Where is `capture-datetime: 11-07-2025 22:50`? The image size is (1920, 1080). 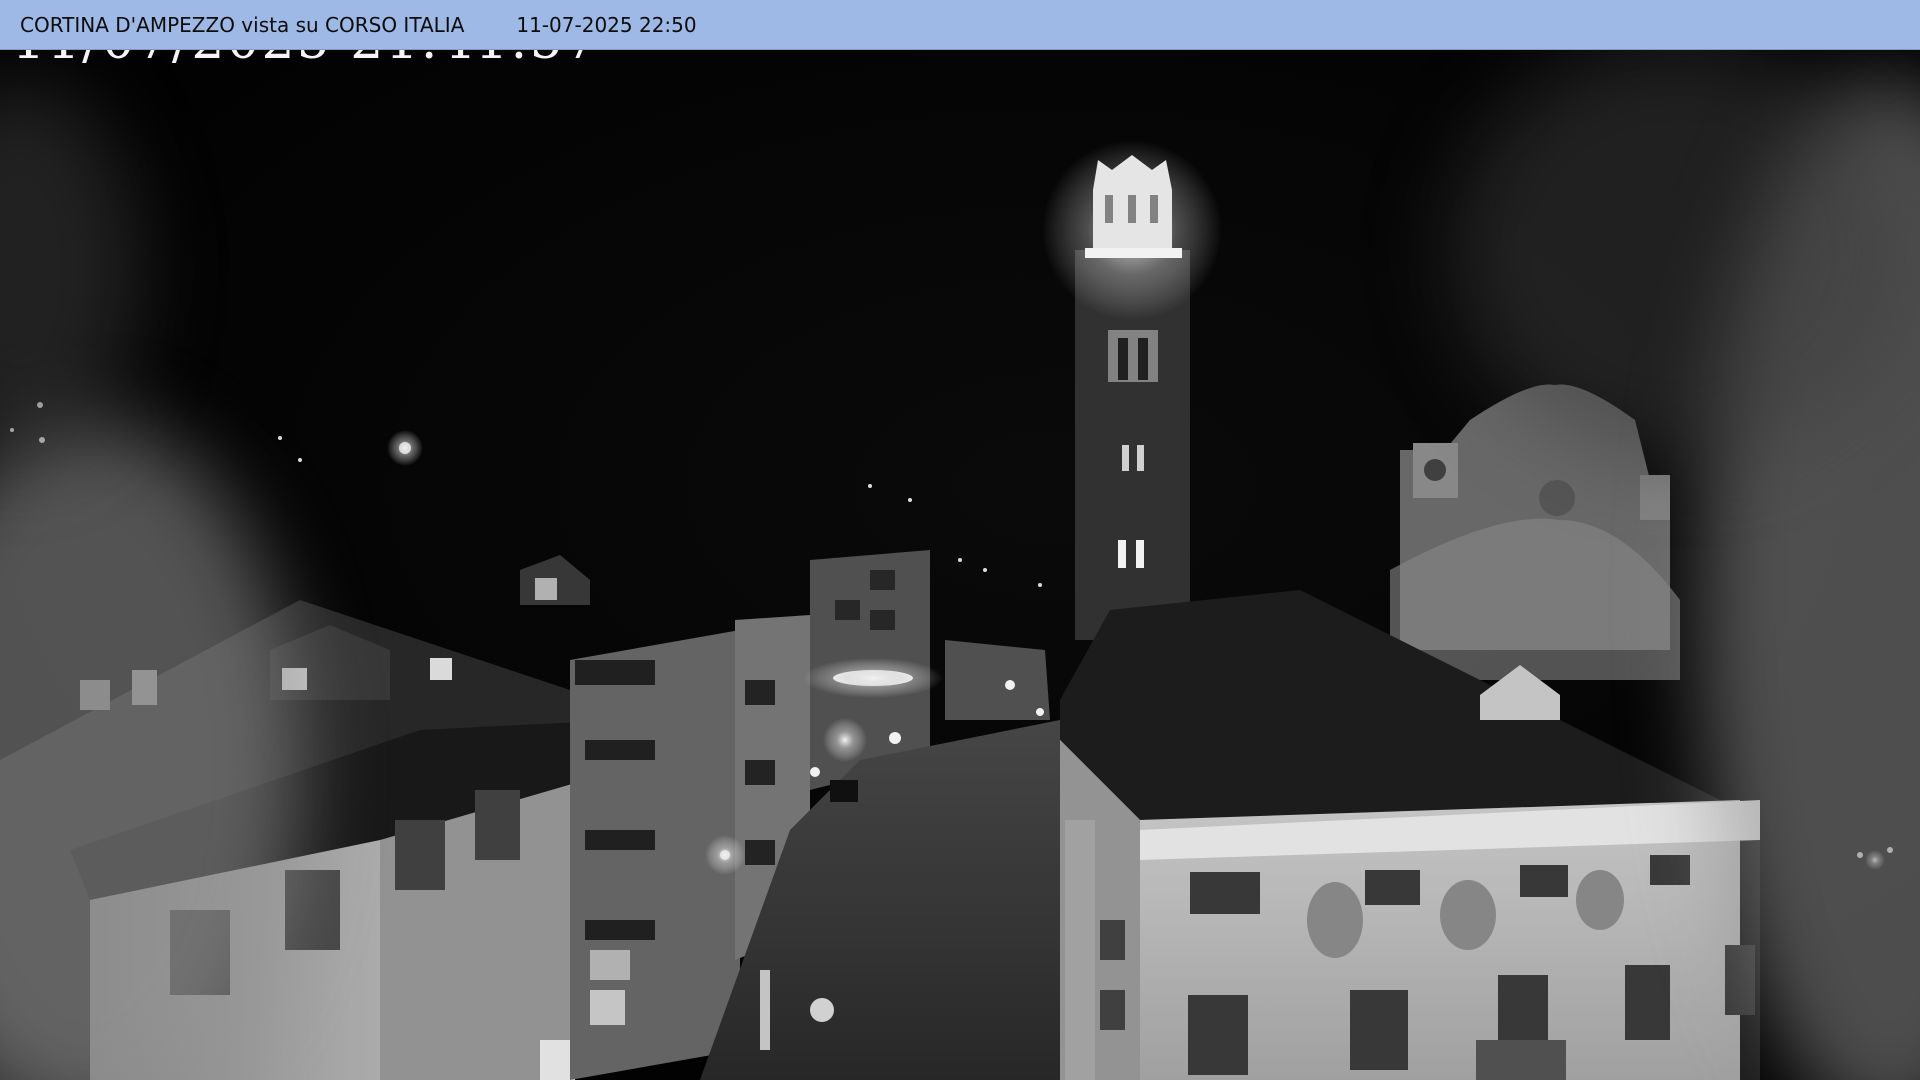
capture-datetime: 11-07-2025 22:50 is located at coordinates (606, 24).